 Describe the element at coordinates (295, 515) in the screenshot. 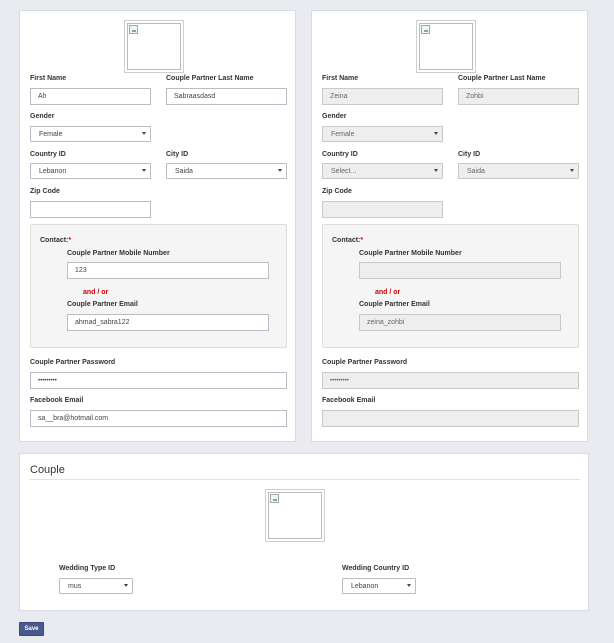

I see `couple-photo` at that location.